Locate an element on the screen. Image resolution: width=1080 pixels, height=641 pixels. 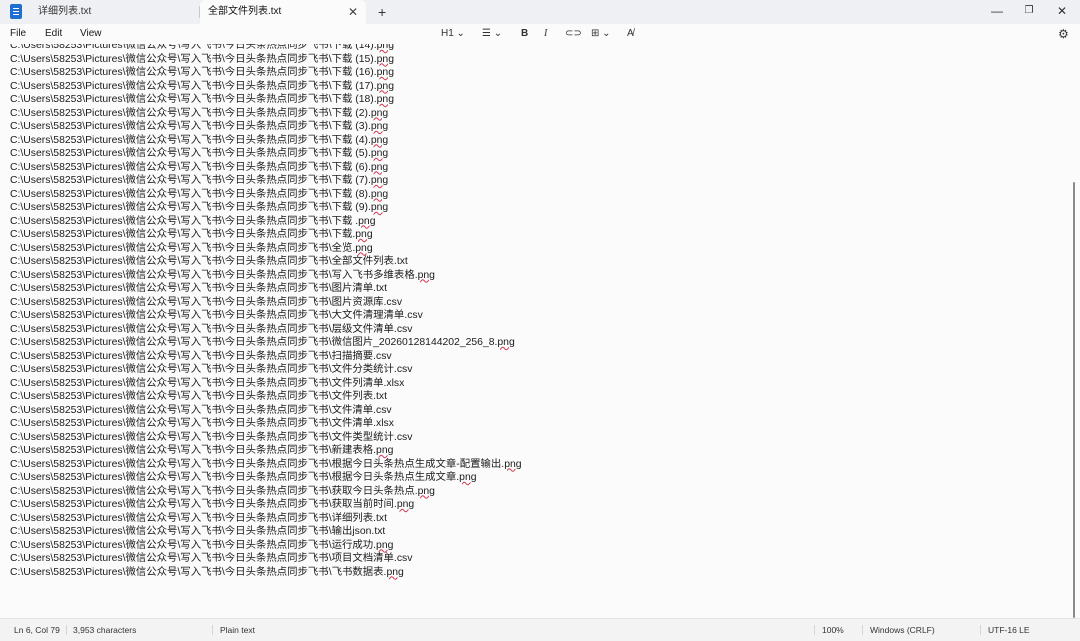
file-name: 文件清单.xlsx is located at coordinates (362, 423).